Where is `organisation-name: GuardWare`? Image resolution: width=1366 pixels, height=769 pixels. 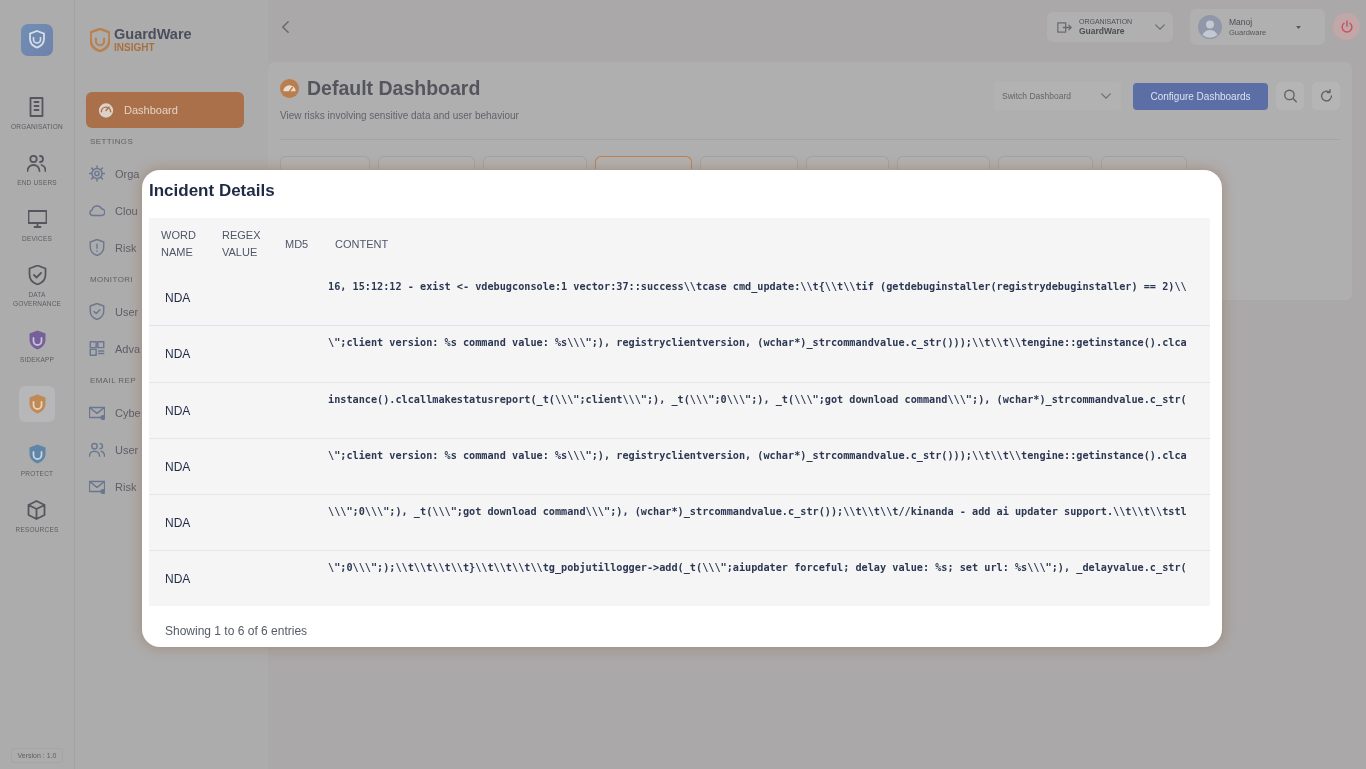 organisation-name: GuardWare is located at coordinates (1102, 31).